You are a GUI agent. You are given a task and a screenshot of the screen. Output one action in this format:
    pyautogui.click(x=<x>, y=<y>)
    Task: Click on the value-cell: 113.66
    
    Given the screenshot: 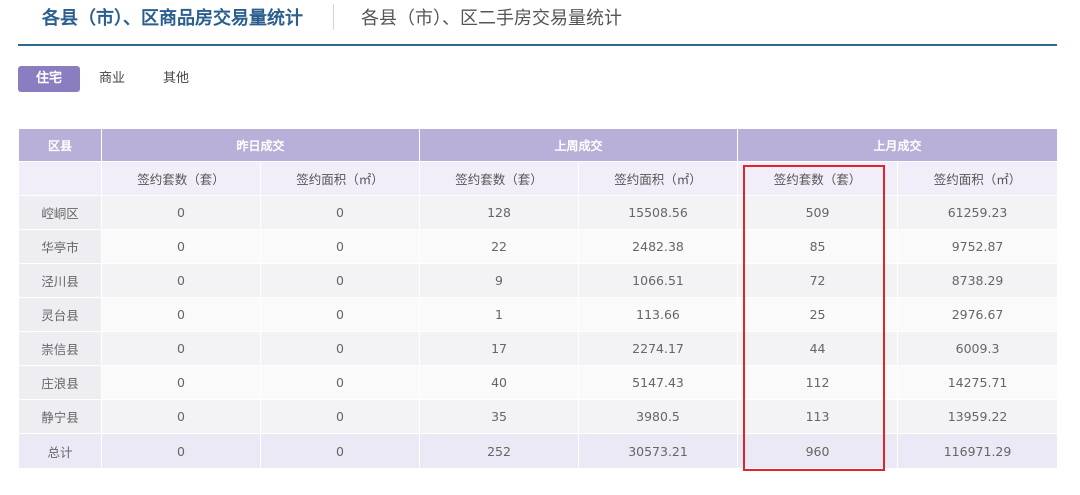 What is the action you would take?
    pyautogui.click(x=658, y=314)
    